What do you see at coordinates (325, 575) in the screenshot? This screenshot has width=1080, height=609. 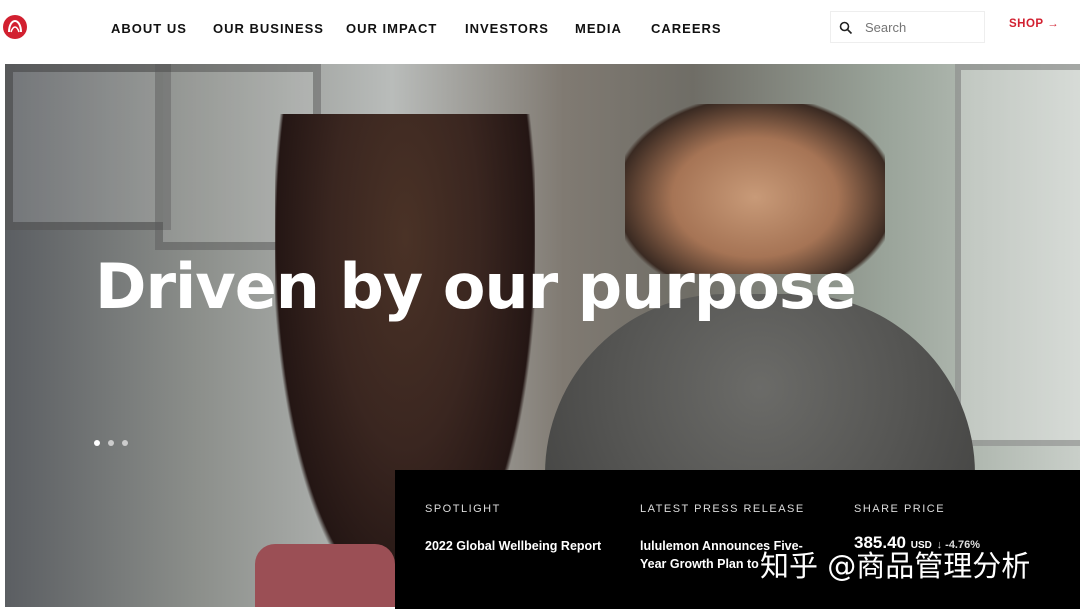 I see `person-left-shorts` at bounding box center [325, 575].